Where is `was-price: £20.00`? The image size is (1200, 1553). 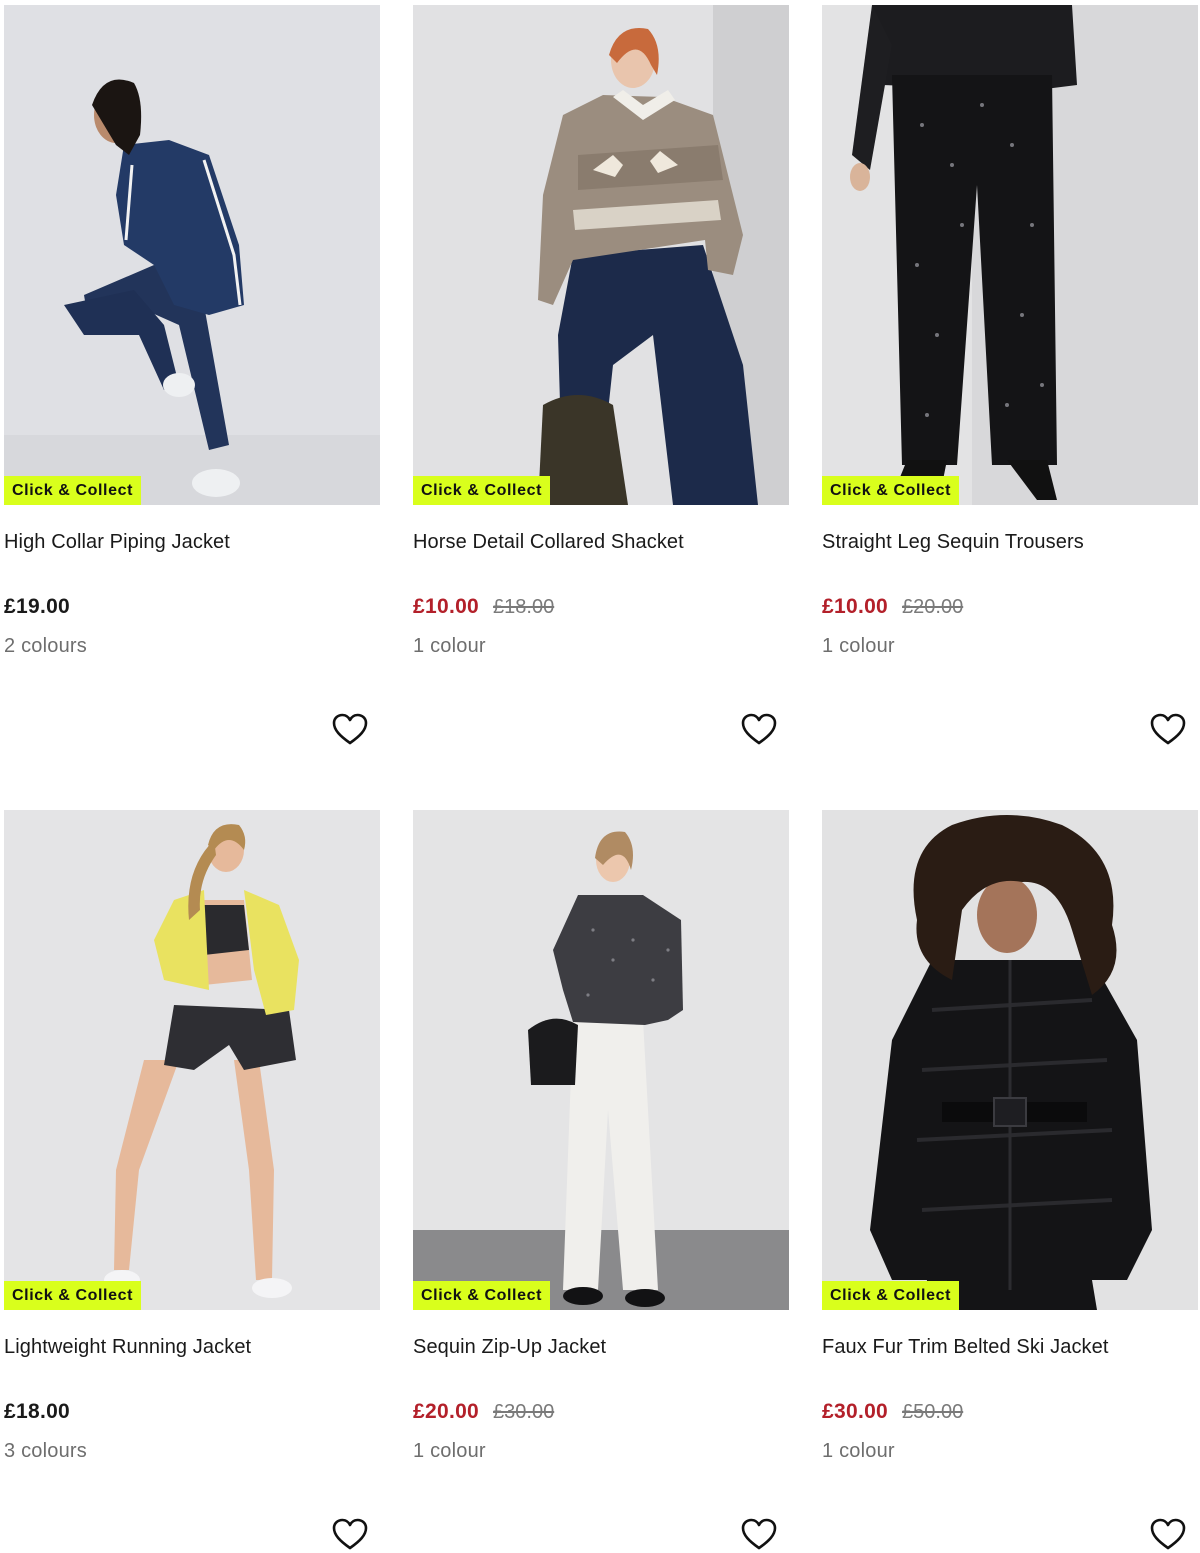 was-price: £20.00 is located at coordinates (933, 607).